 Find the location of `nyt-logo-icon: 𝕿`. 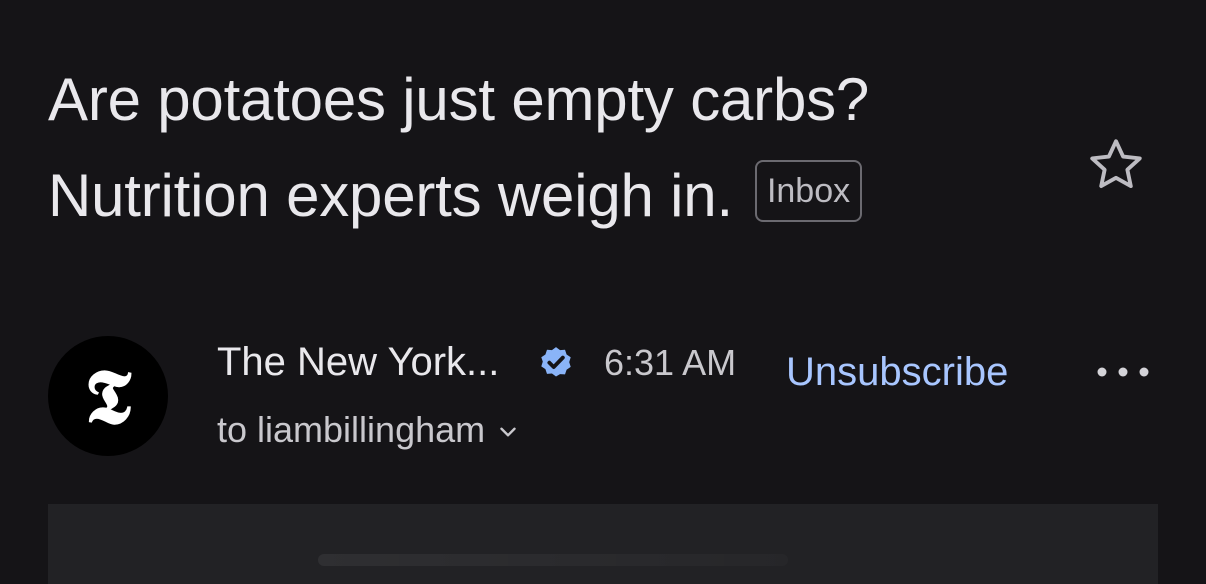

nyt-logo-icon: 𝕿 is located at coordinates (108, 396).